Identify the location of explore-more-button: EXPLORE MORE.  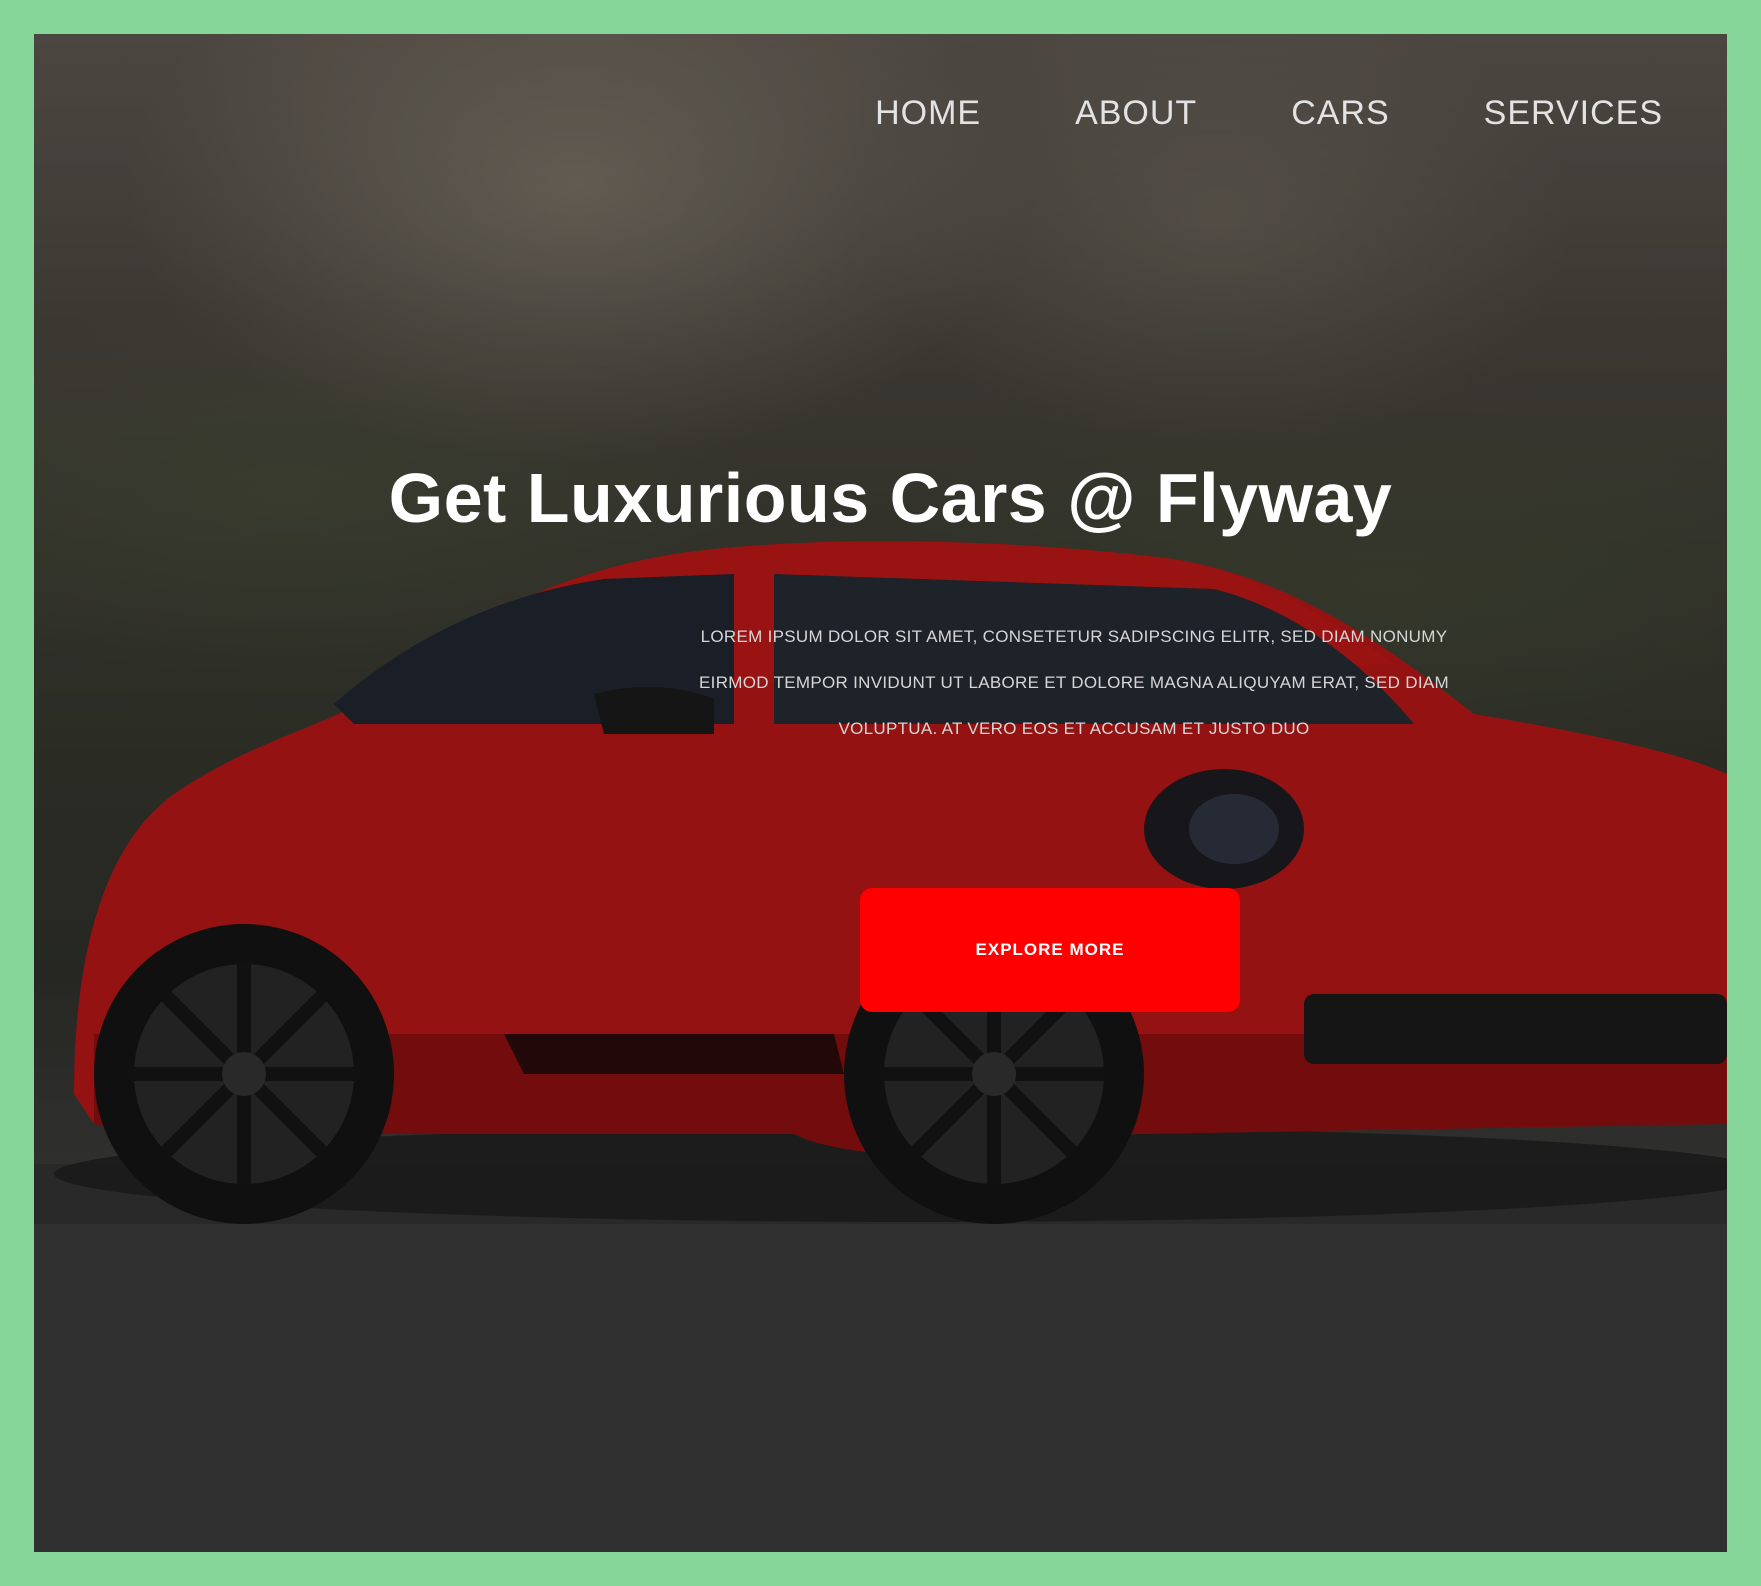
(1050, 950).